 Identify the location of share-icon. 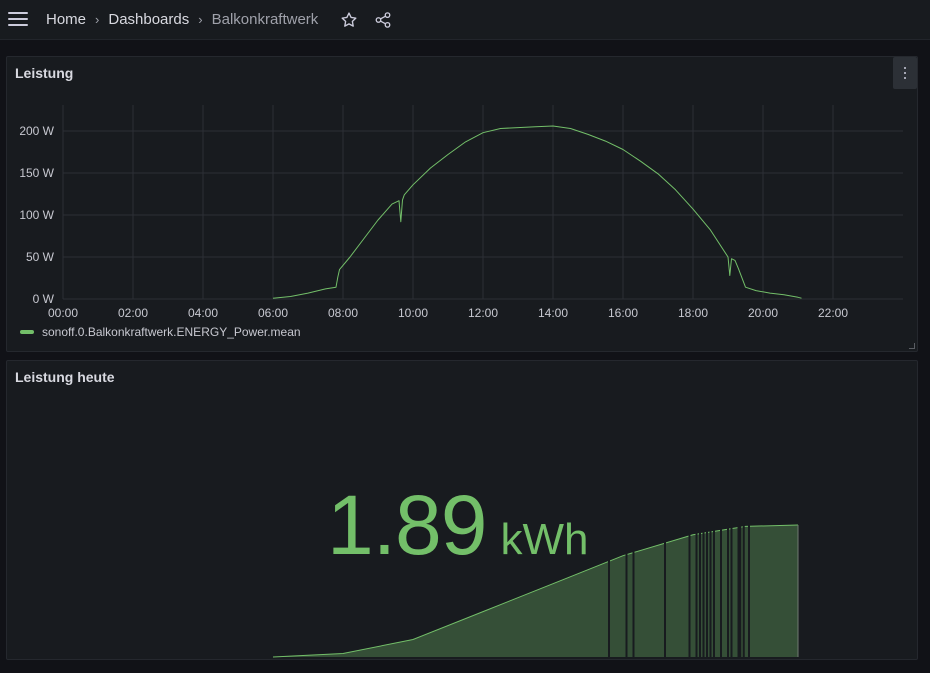
(383, 20).